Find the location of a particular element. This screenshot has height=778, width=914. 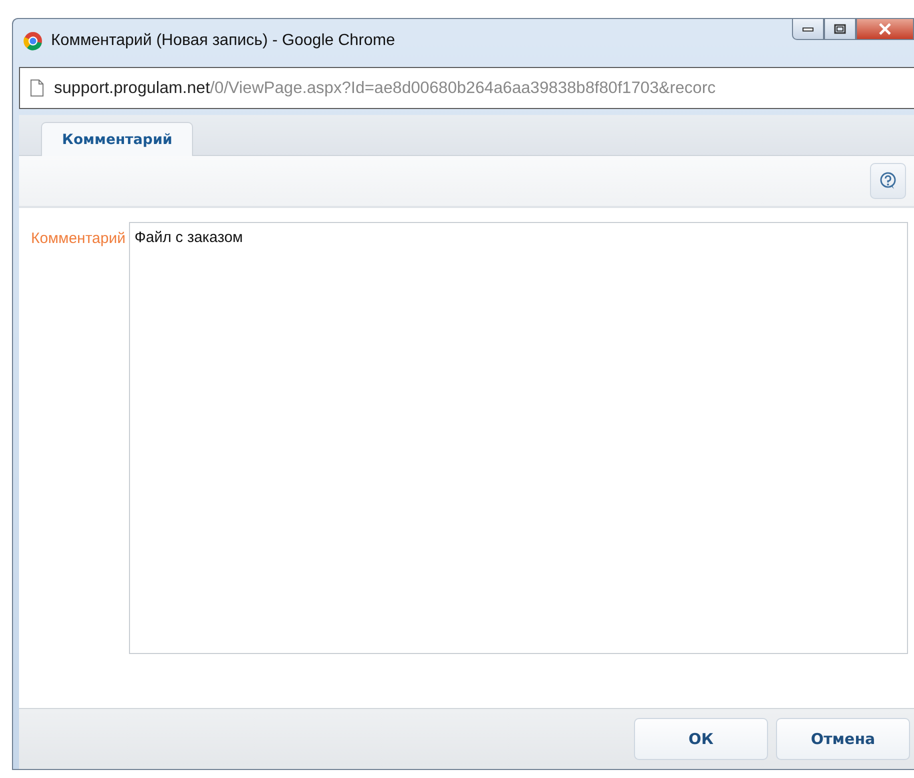

help-button is located at coordinates (888, 181).